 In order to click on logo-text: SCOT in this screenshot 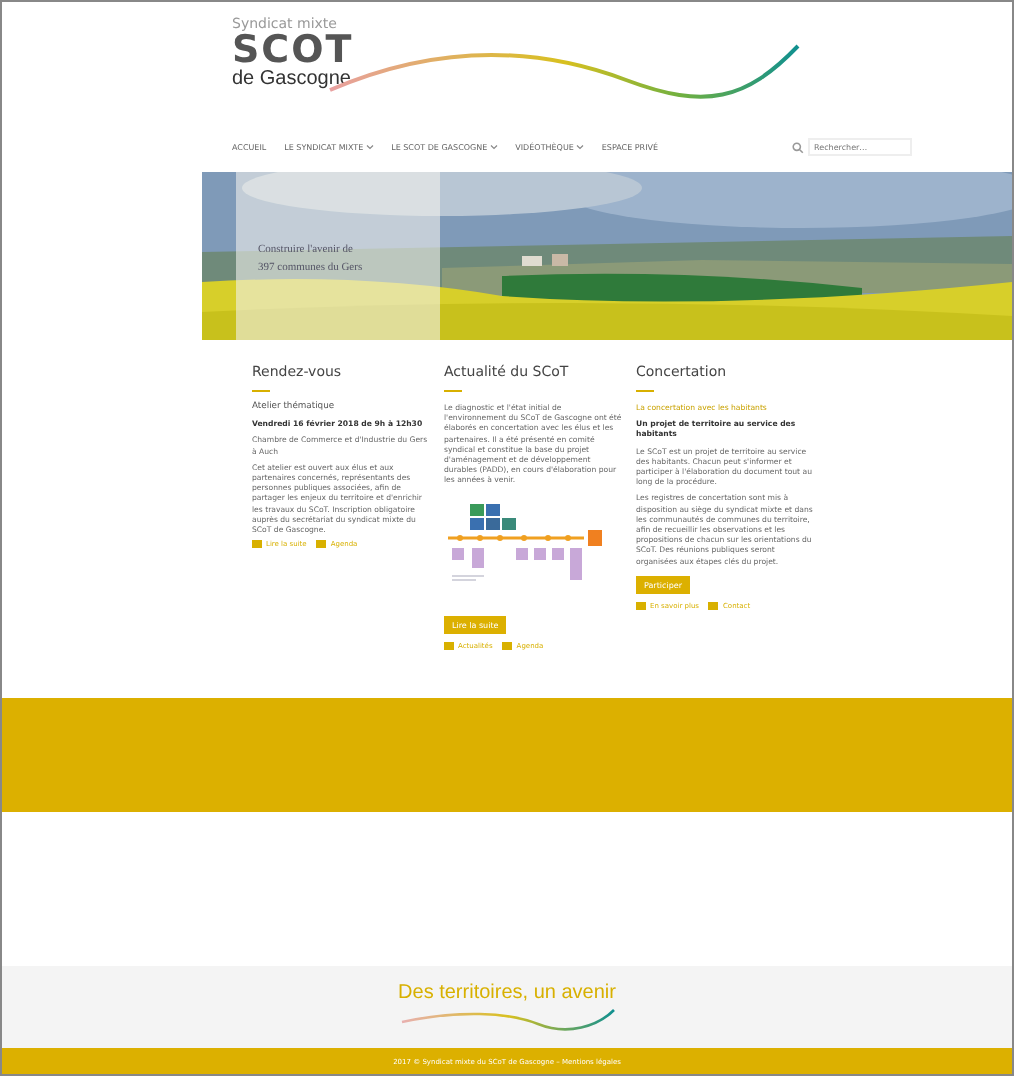, I will do `click(293, 51)`.